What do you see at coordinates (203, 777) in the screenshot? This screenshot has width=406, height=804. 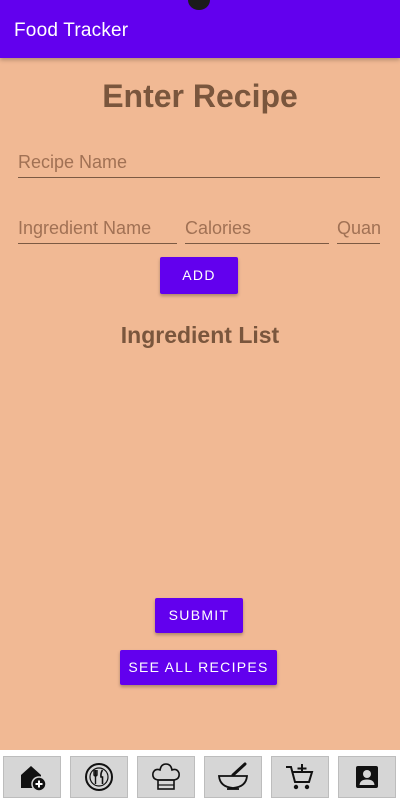 I see `bottom-nav` at bounding box center [203, 777].